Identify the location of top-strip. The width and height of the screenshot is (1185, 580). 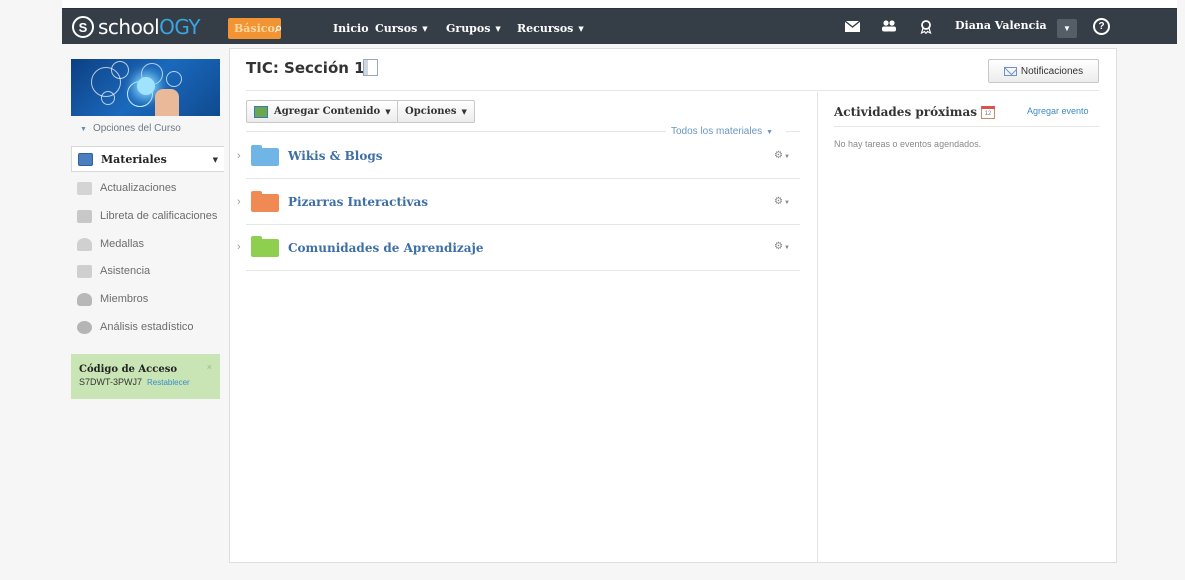
(619, 4).